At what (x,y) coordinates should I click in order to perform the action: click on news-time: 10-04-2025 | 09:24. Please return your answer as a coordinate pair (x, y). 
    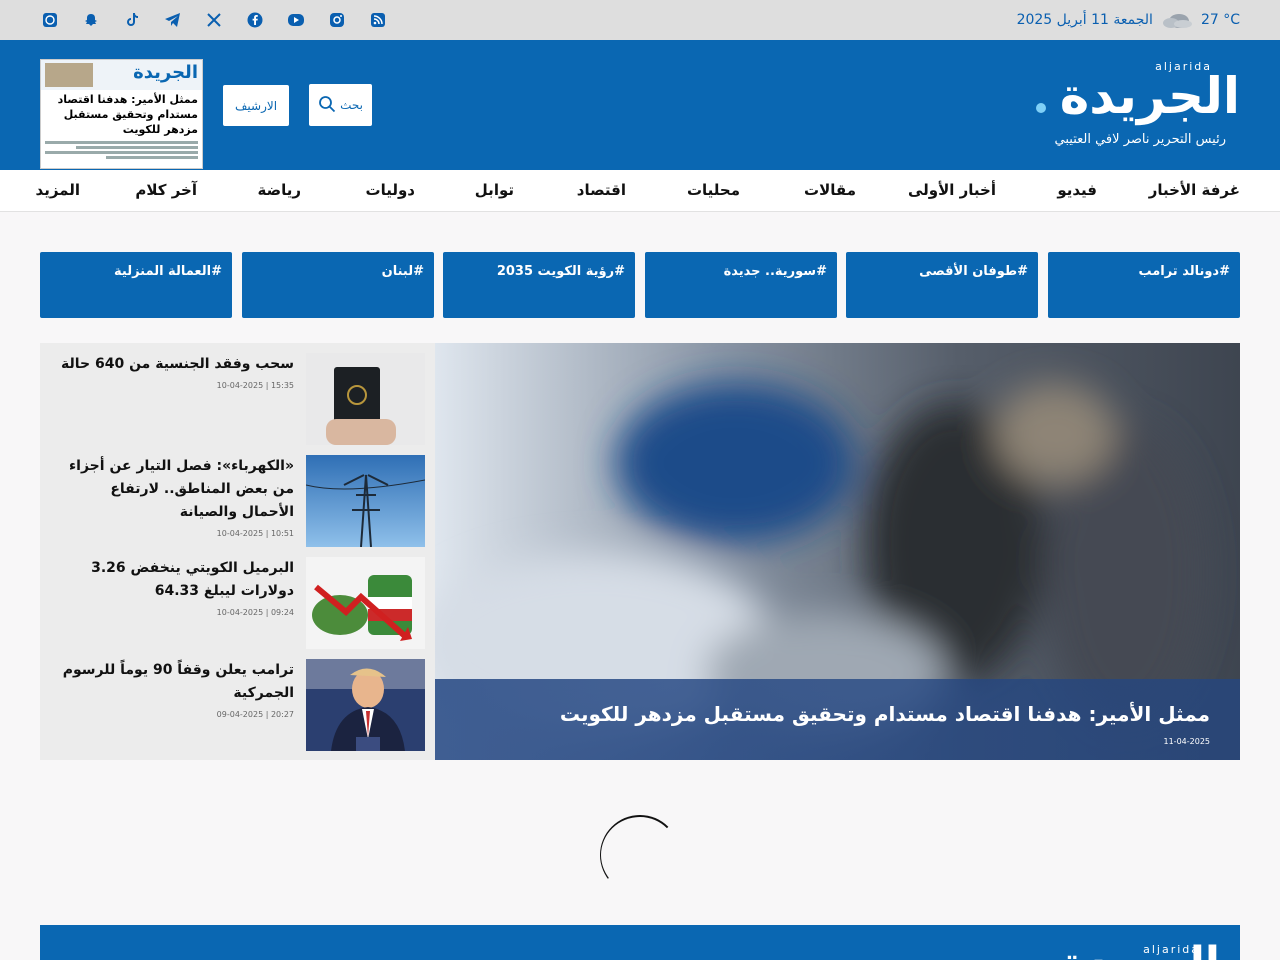
    Looking at the image, I should click on (255, 612).